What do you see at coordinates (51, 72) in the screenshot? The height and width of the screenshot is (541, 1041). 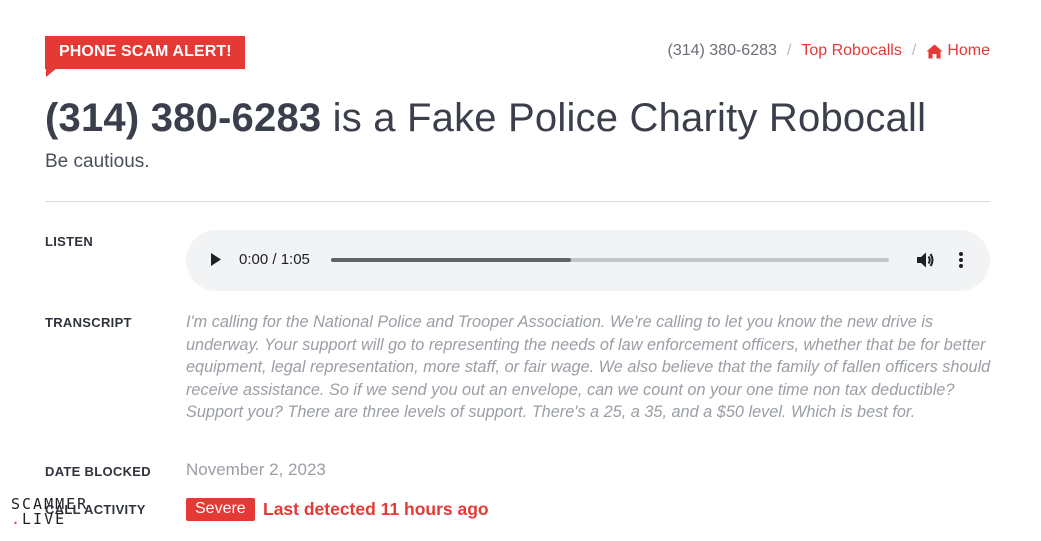 I see `badge-tail` at bounding box center [51, 72].